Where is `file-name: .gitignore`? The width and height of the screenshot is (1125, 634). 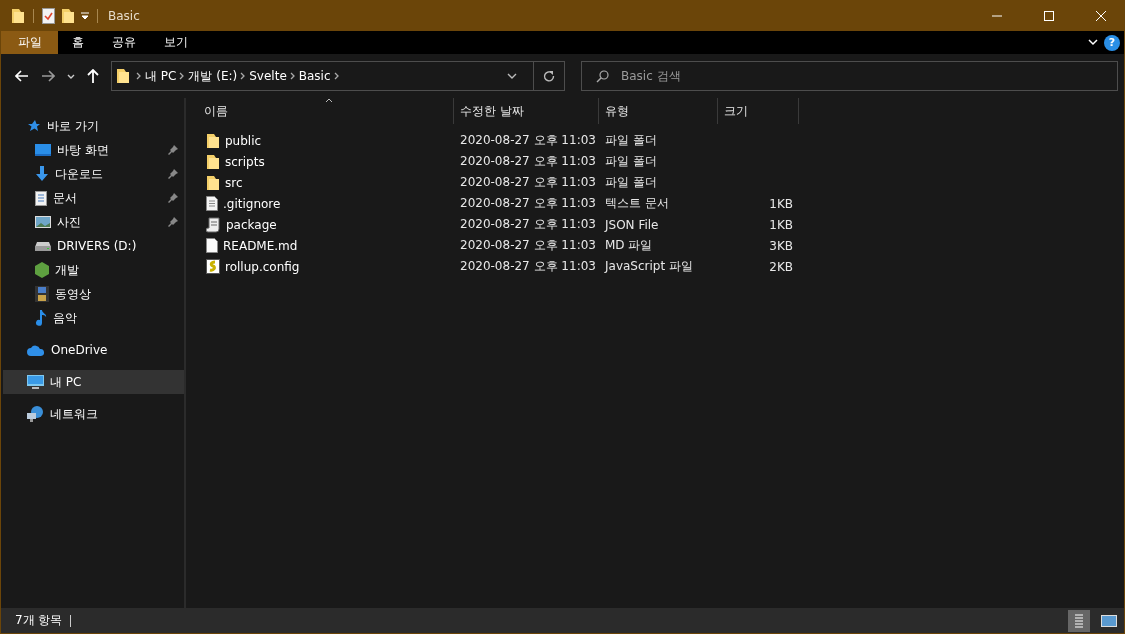 file-name: .gitignore is located at coordinates (252, 203).